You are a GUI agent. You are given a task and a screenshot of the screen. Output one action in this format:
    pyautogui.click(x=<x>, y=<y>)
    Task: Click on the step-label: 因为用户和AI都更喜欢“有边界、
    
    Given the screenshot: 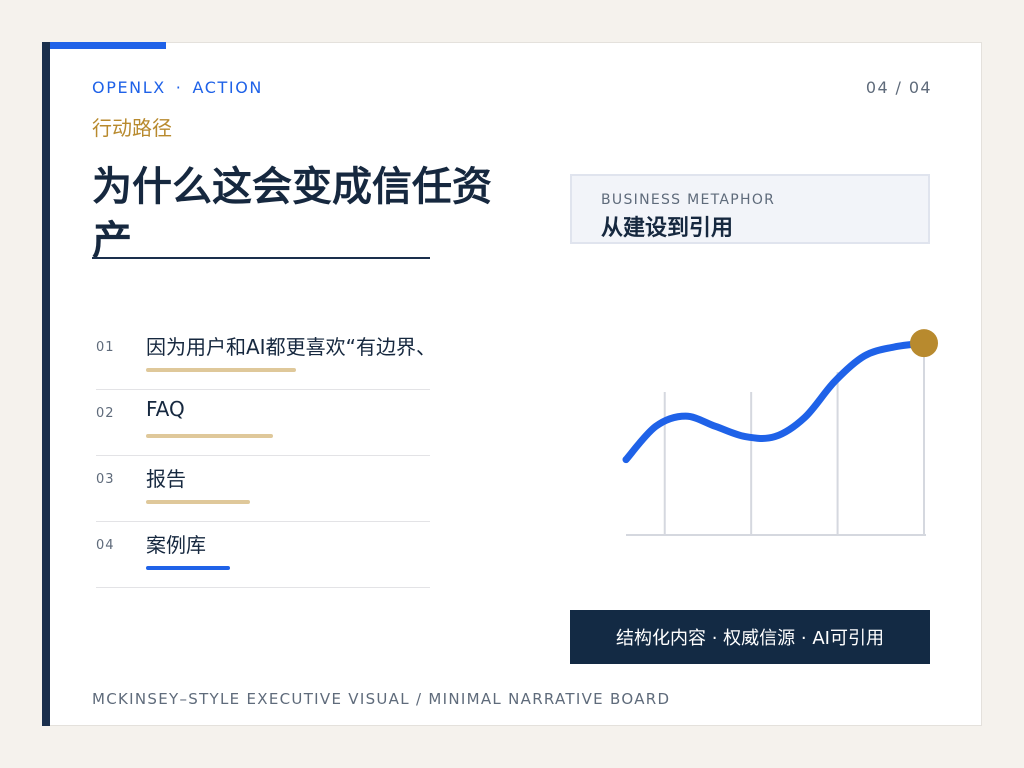 What is the action you would take?
    pyautogui.click(x=291, y=347)
    